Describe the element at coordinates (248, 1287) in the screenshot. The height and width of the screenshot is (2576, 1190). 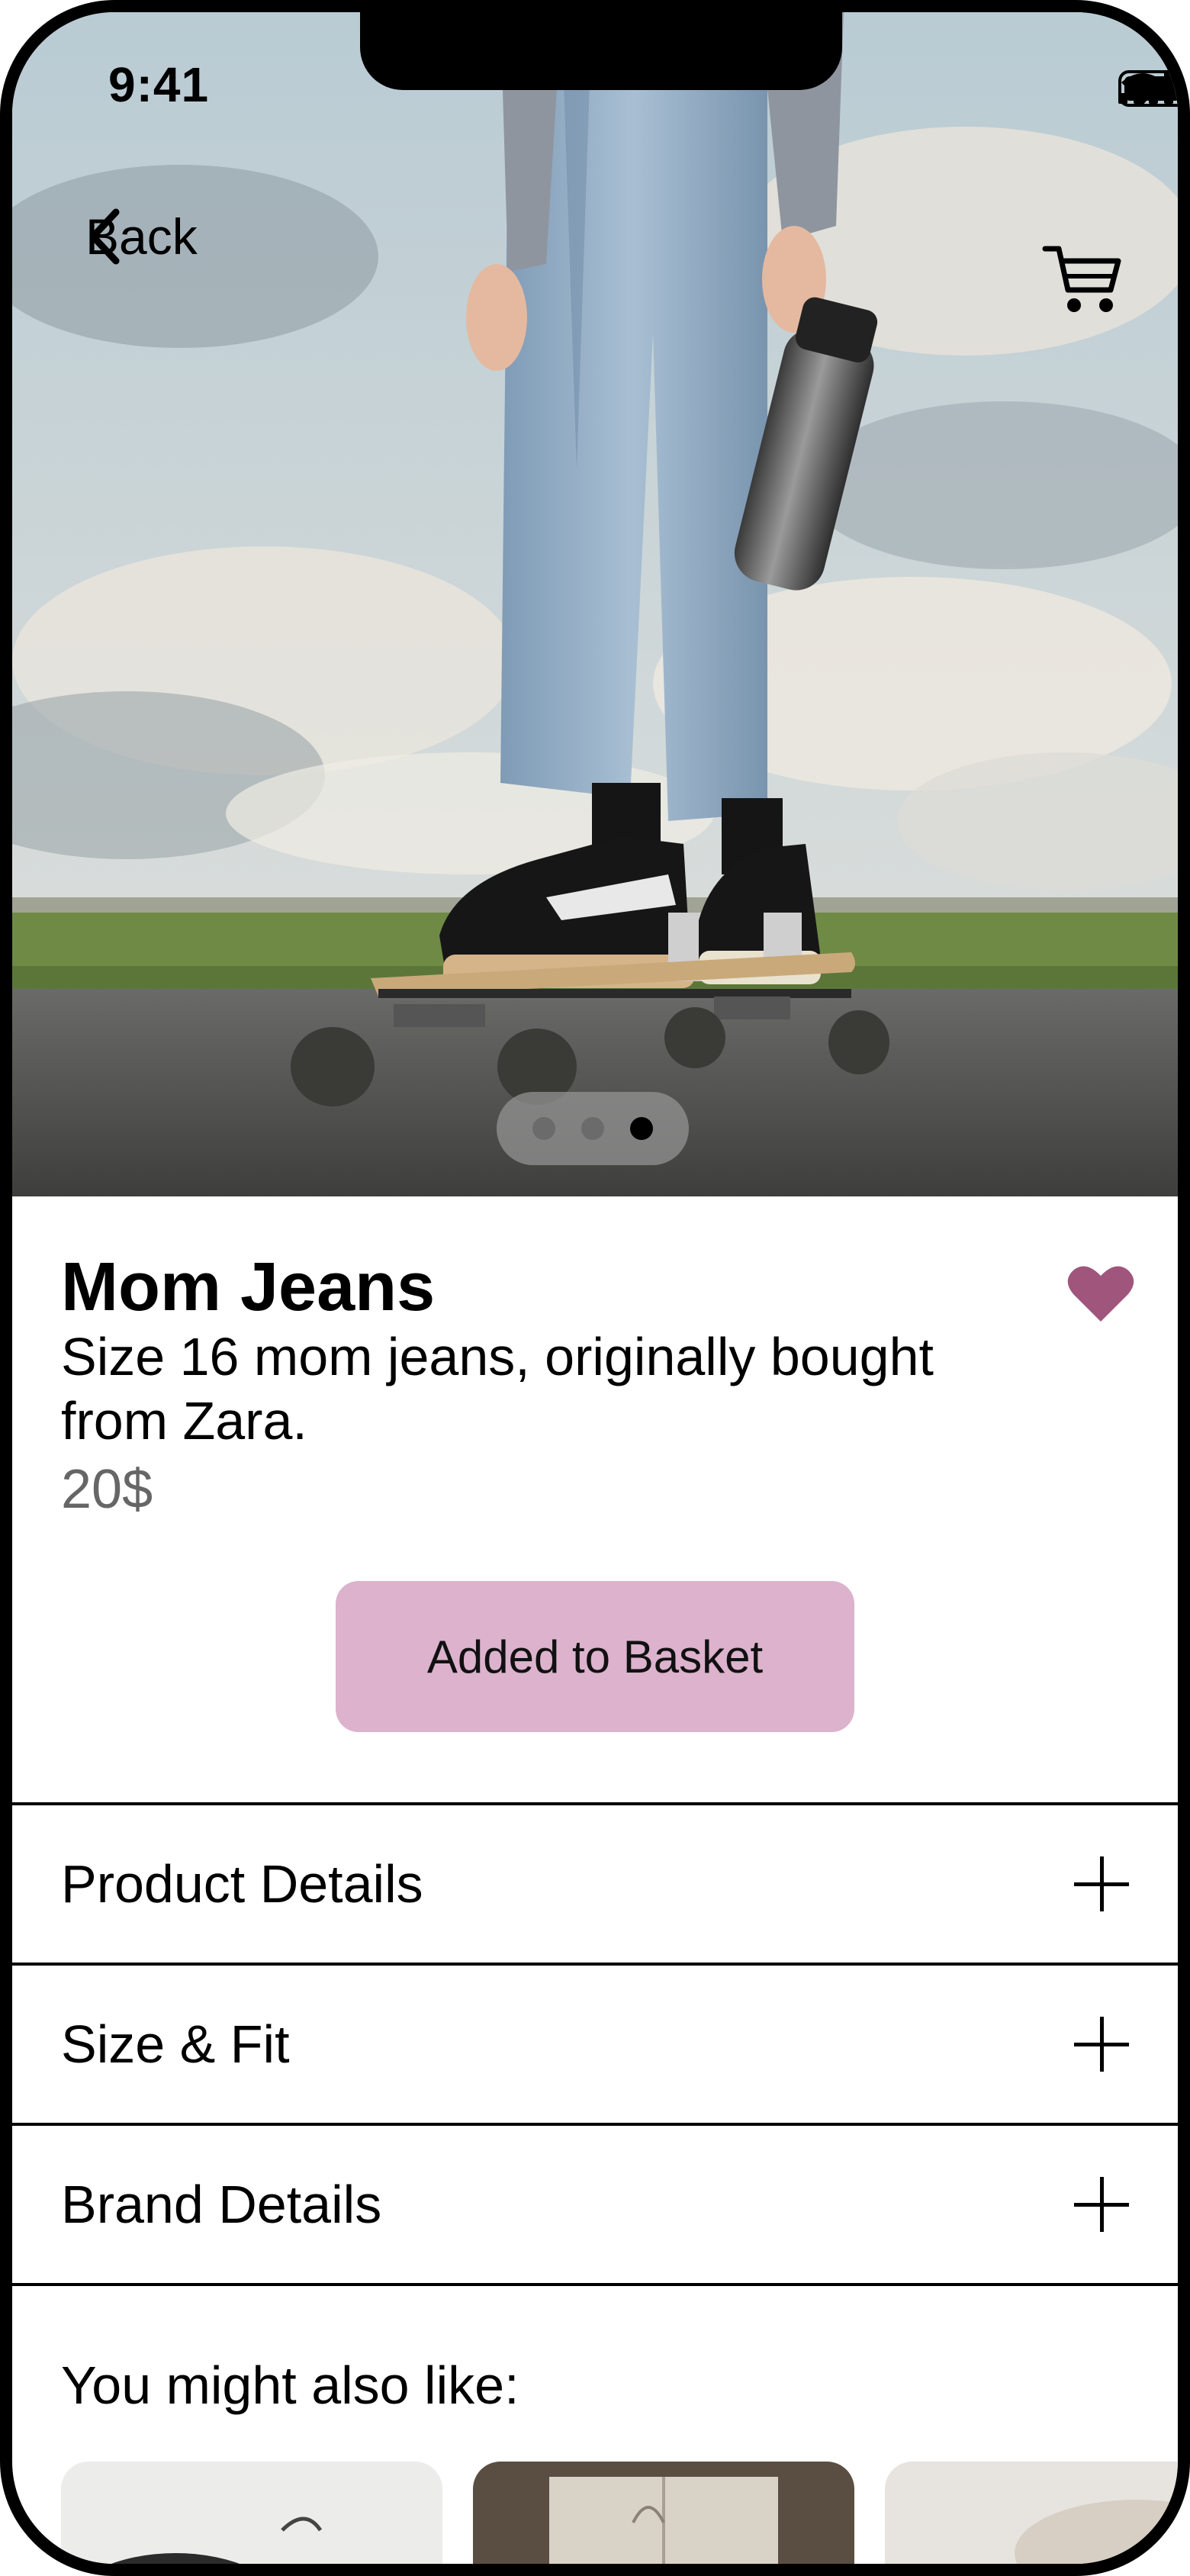
I see `product-title: Mom Jeans` at that location.